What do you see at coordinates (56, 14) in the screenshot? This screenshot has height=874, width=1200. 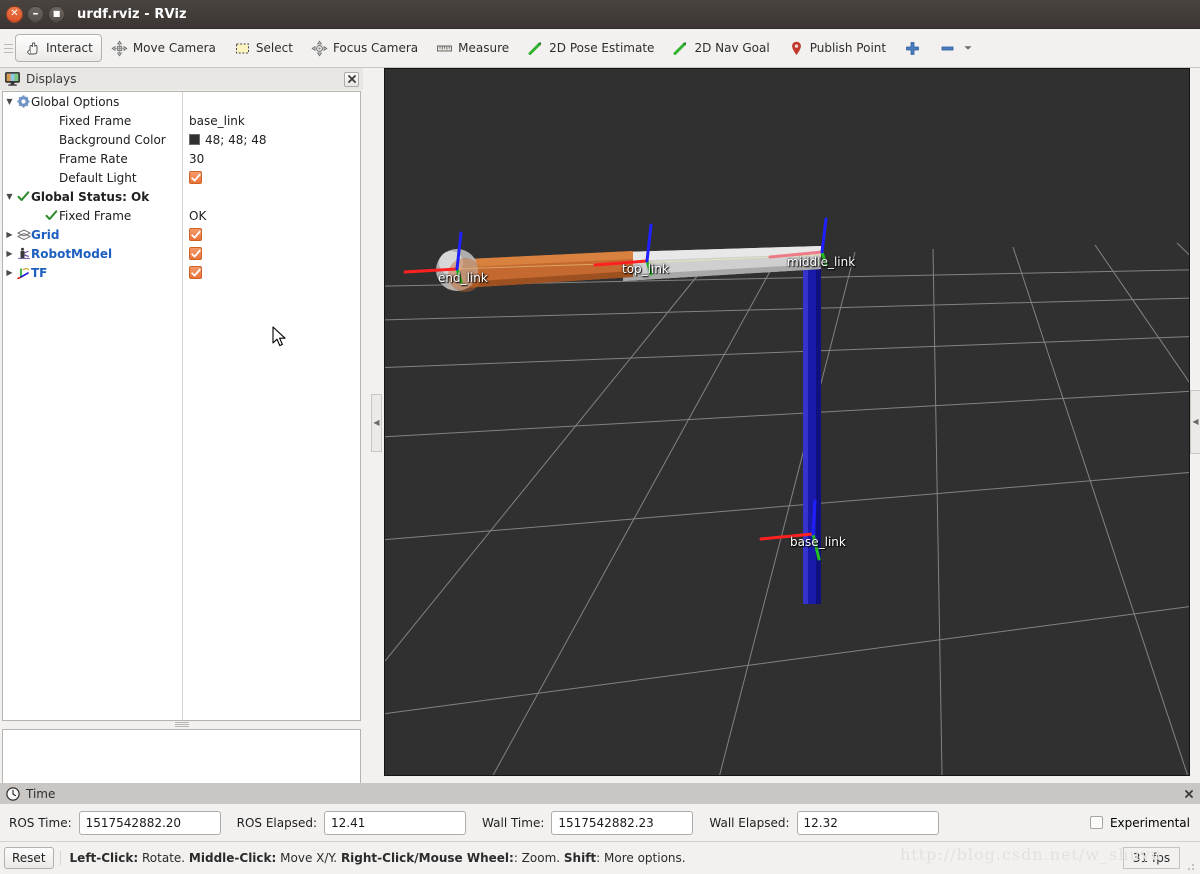 I see `maximize-window-button: ■` at bounding box center [56, 14].